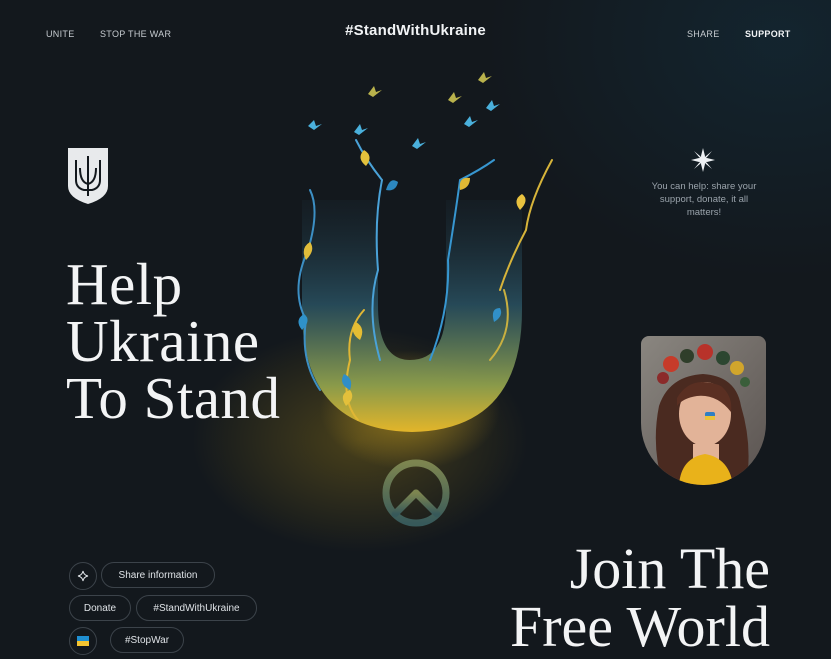 This screenshot has height=659, width=831. What do you see at coordinates (88, 176) in the screenshot?
I see `trident-icon` at bounding box center [88, 176].